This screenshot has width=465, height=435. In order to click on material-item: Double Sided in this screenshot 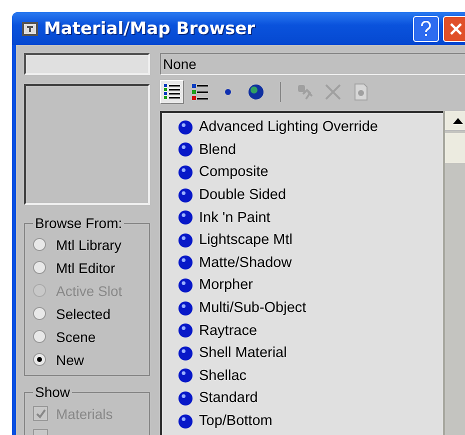, I will do `click(310, 195)`.